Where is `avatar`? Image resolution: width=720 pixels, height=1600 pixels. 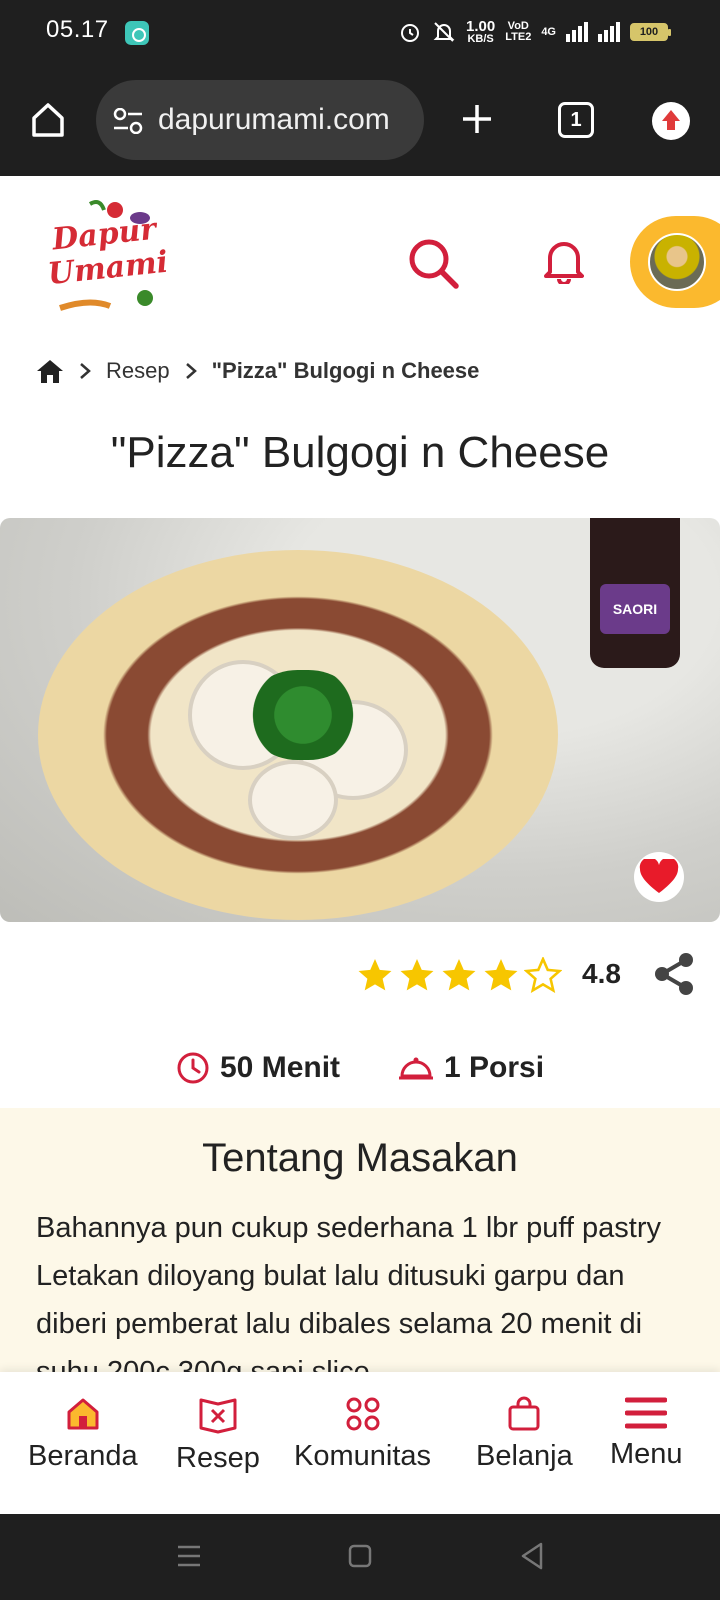
avatar is located at coordinates (677, 262).